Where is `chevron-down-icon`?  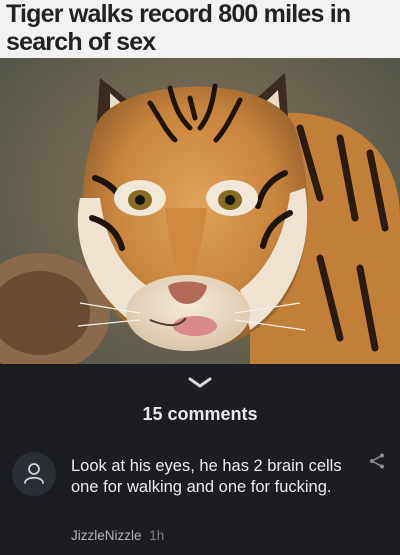 chevron-down-icon is located at coordinates (200, 383).